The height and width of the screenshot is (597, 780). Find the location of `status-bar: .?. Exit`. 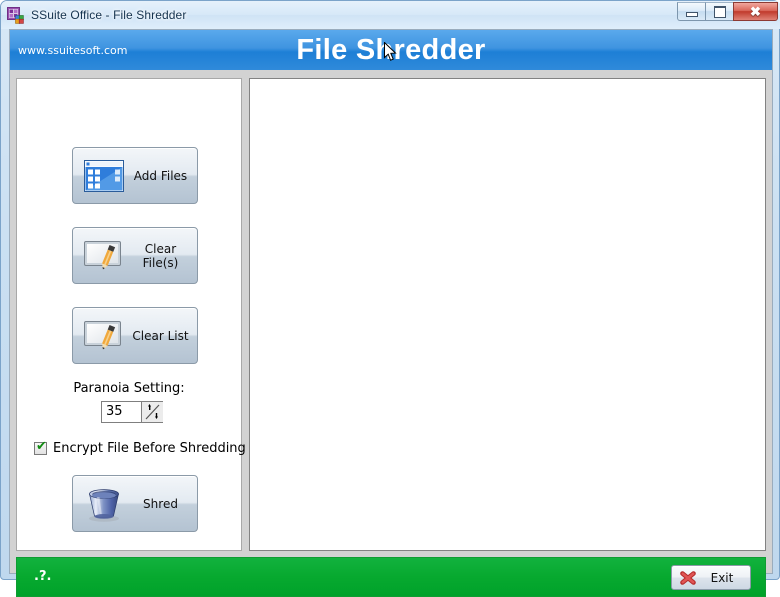

status-bar: .?. Exit is located at coordinates (391, 577).